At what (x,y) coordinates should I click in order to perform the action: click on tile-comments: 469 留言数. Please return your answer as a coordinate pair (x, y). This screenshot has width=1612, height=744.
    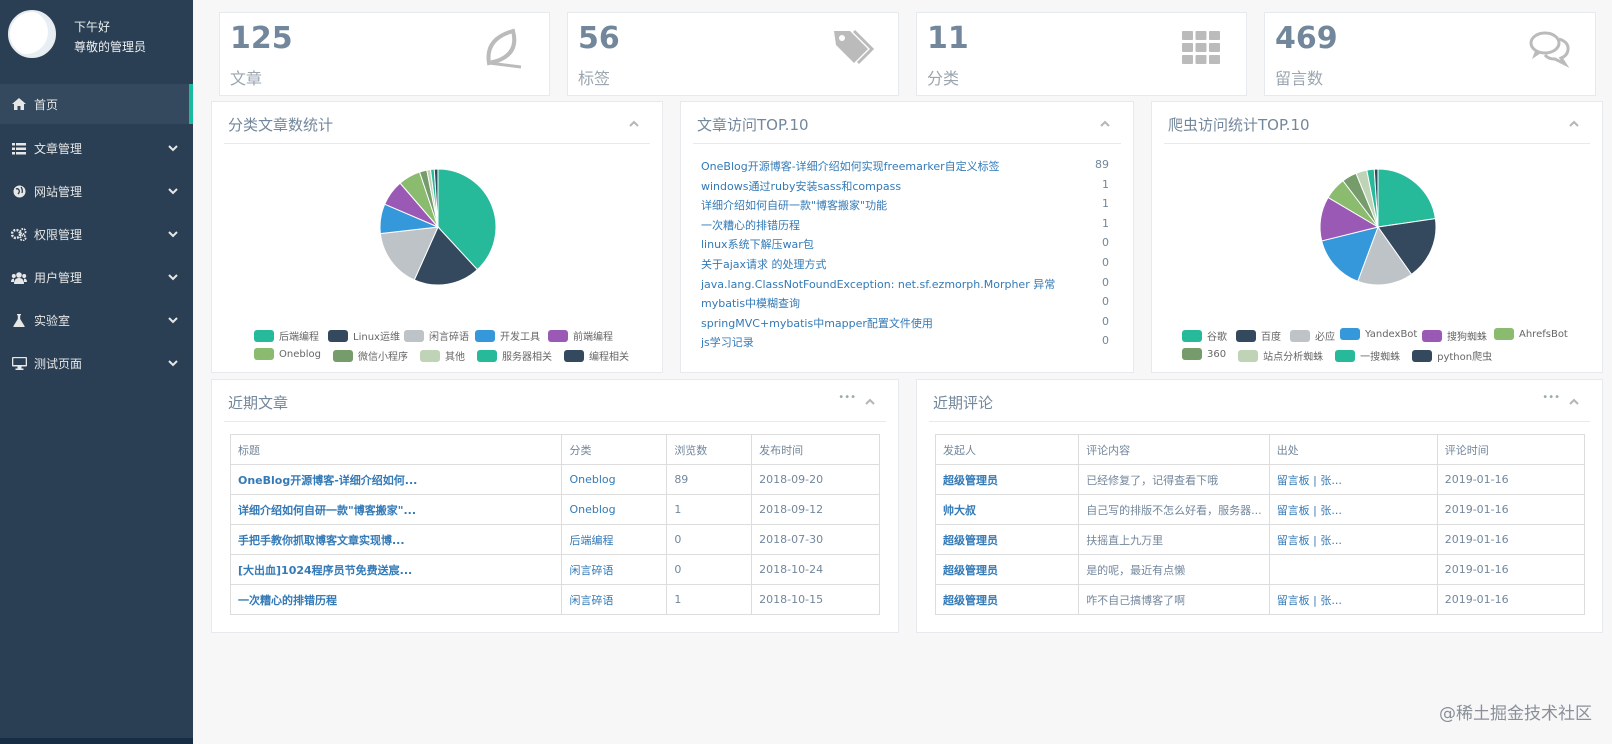
    Looking at the image, I should click on (1430, 54).